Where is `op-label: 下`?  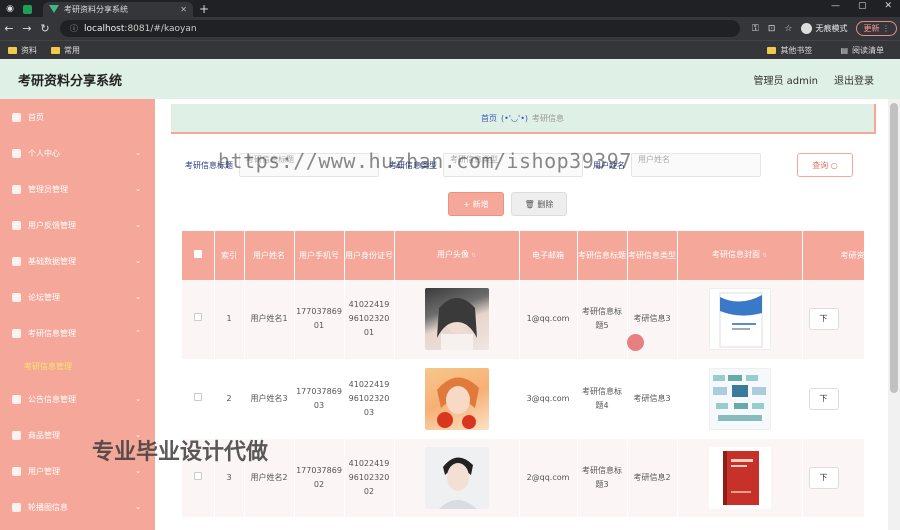 op-label: 下 is located at coordinates (823, 477).